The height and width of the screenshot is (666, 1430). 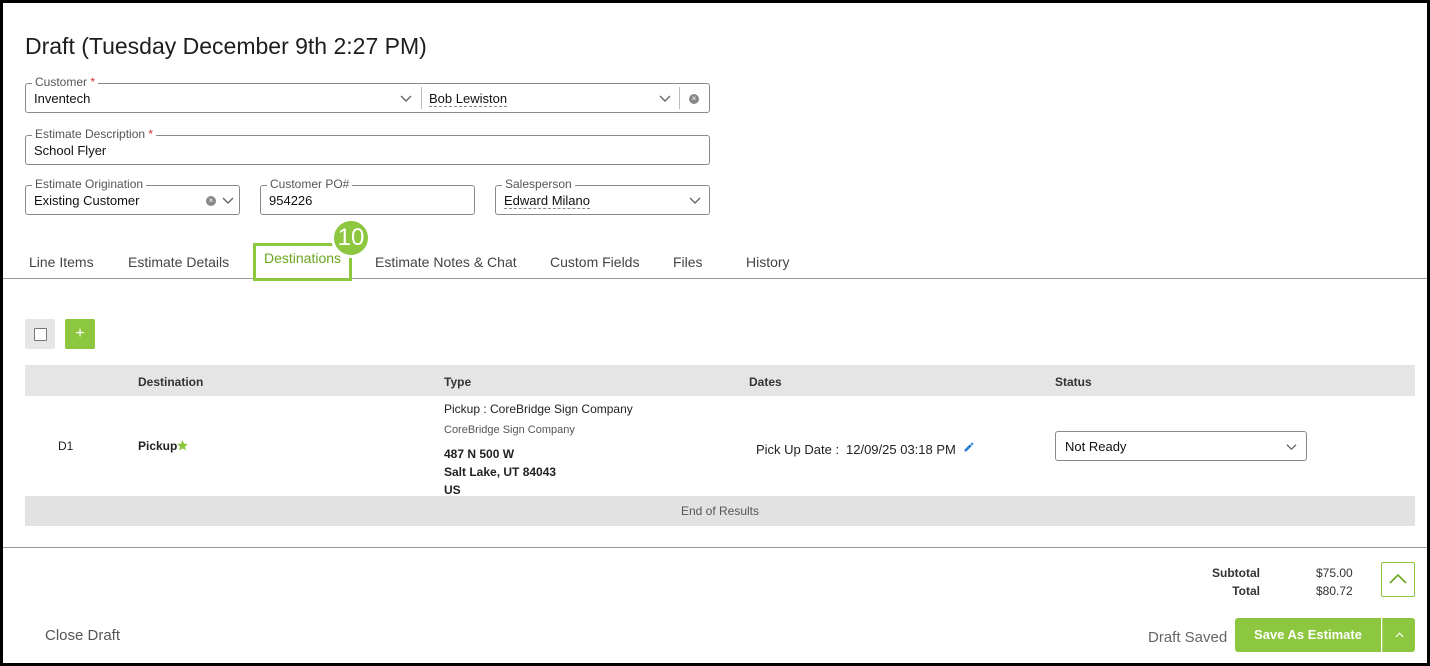 I want to click on estimate-description-field: Estimate Description * School Flyer, so click(x=367, y=146).